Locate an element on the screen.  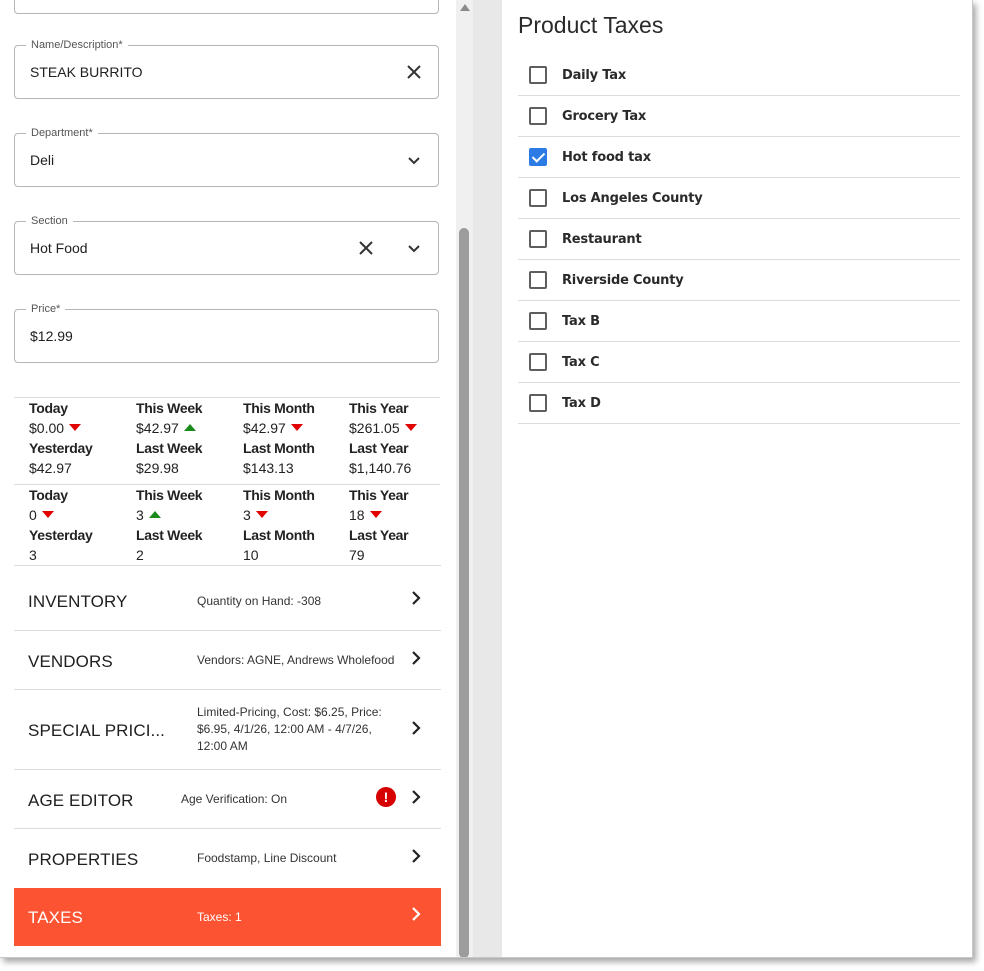
department-value: Deli is located at coordinates (42, 160).